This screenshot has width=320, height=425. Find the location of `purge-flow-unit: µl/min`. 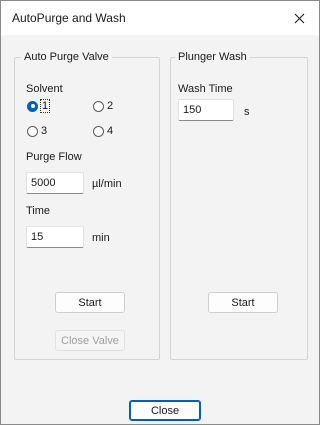

purge-flow-unit: µl/min is located at coordinates (107, 184).